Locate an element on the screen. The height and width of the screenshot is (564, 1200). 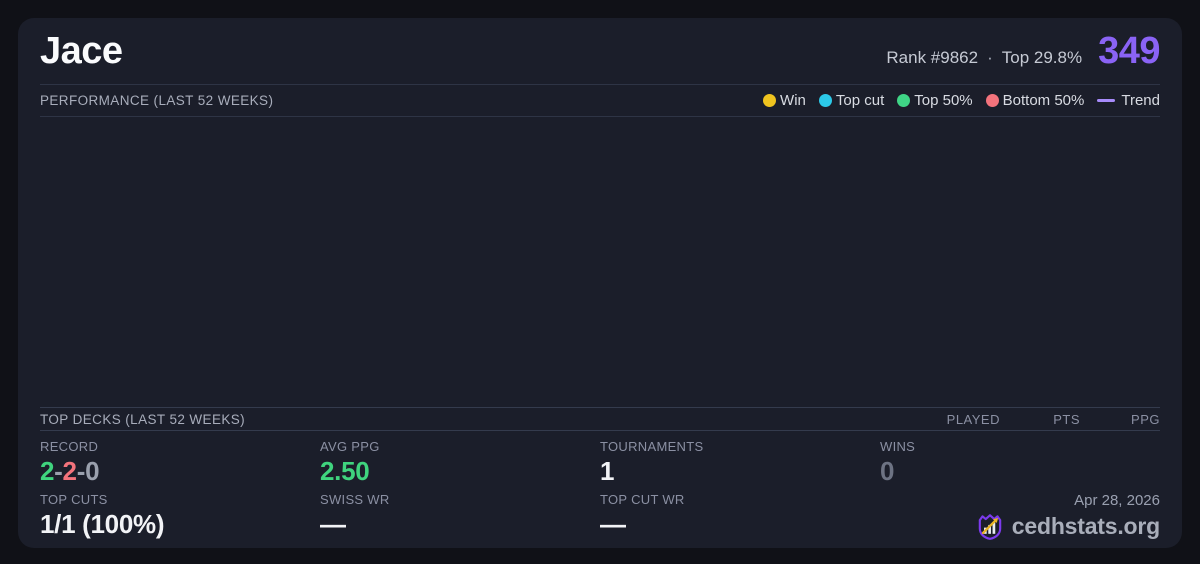
stat-avg-ppg: AVG PPG 2.50 is located at coordinates (460, 464).